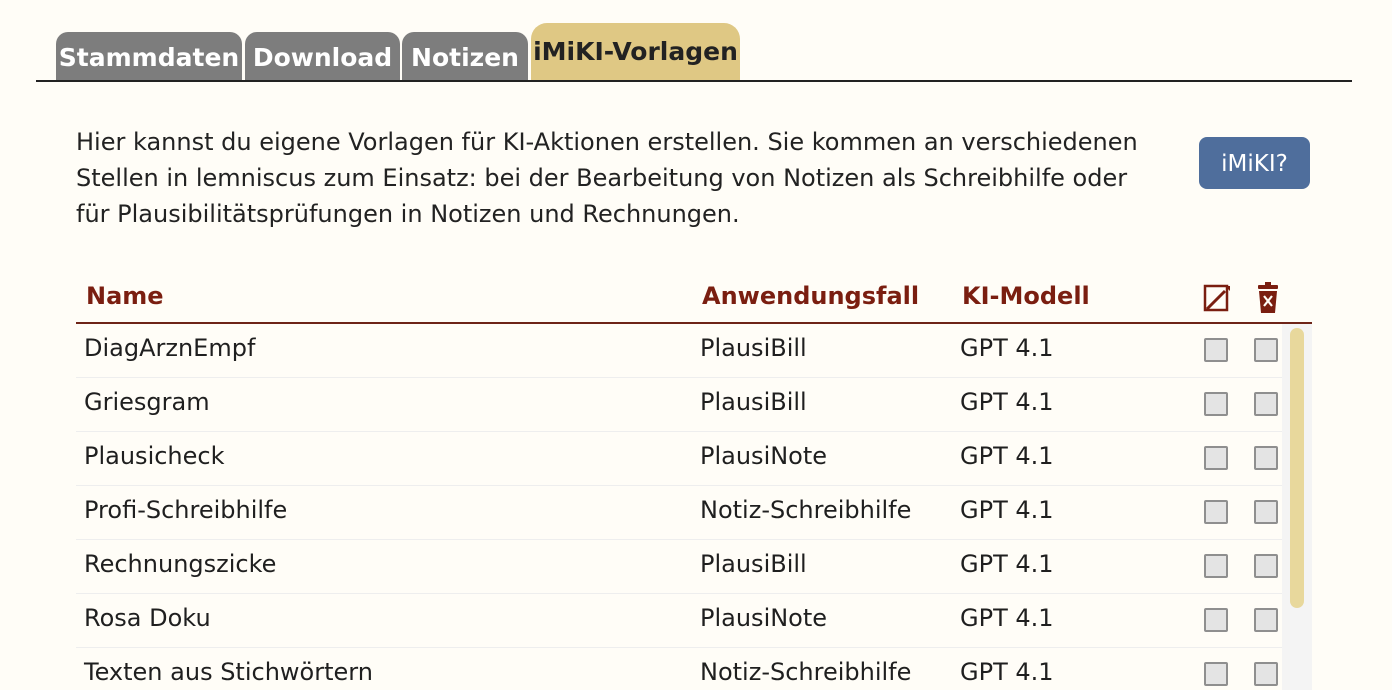  I want to click on tab-download: Download, so click(322, 56).